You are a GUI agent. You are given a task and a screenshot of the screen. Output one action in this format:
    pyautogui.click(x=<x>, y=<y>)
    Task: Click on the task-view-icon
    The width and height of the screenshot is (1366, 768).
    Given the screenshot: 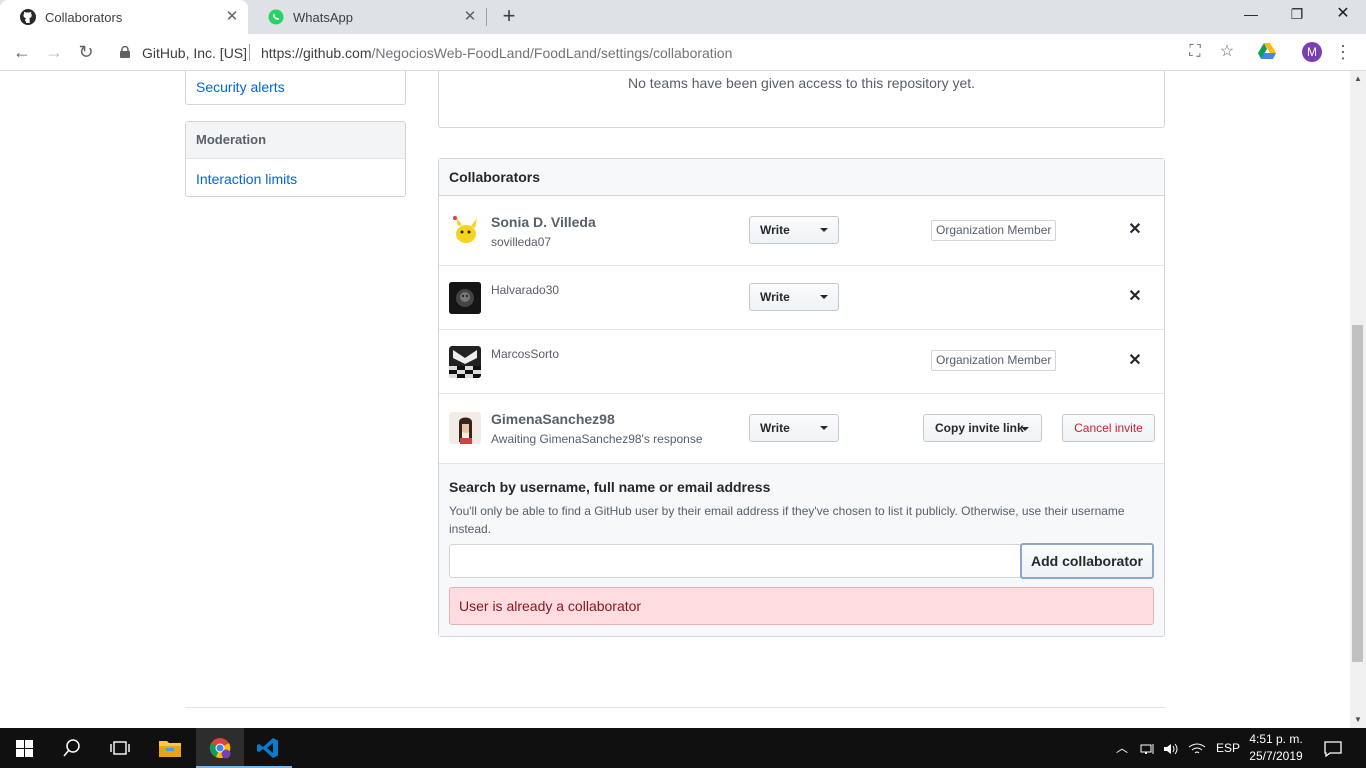 What is the action you would take?
    pyautogui.click(x=120, y=748)
    